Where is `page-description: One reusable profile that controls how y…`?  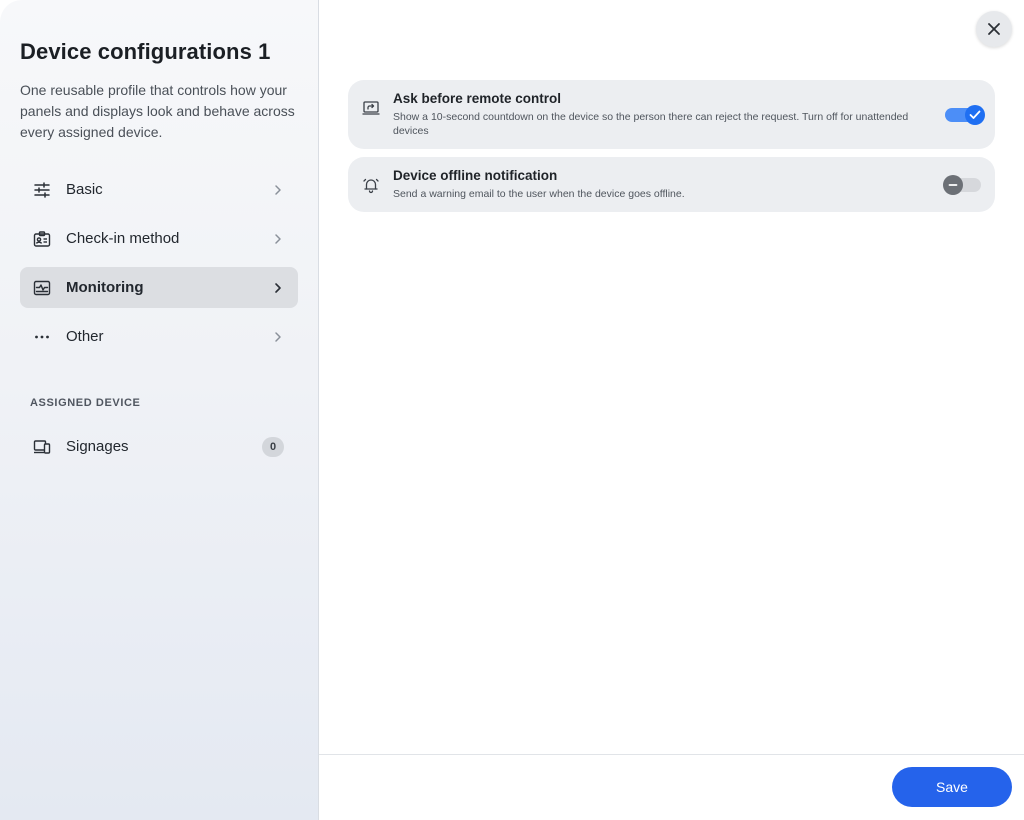
page-description: One reusable profile that controls how y… is located at coordinates (157, 111).